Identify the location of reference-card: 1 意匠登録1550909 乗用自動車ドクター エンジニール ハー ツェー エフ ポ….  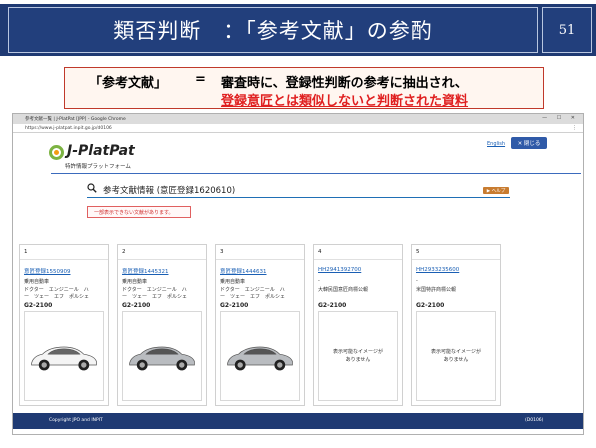
(64, 325).